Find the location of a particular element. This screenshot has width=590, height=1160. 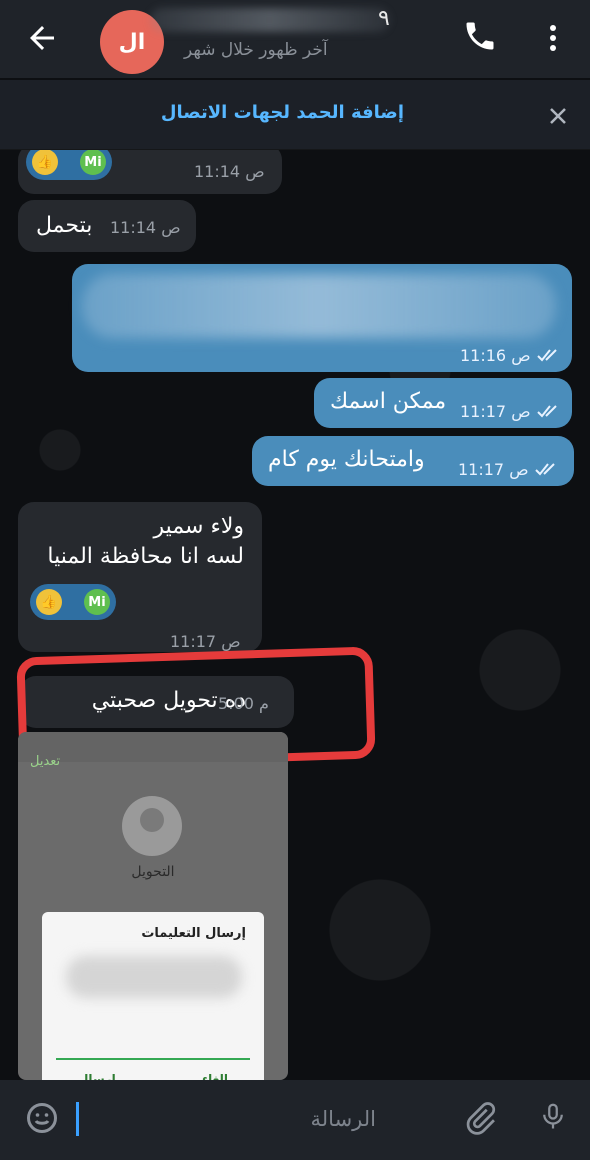

screenshot-edit-link: تعديل is located at coordinates (45, 761).